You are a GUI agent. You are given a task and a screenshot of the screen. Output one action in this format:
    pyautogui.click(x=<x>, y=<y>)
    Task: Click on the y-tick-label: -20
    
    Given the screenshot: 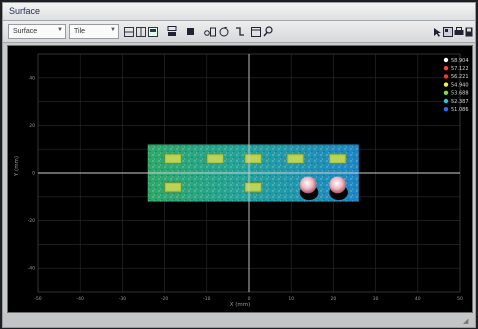 What is the action you would take?
    pyautogui.click(x=31, y=221)
    